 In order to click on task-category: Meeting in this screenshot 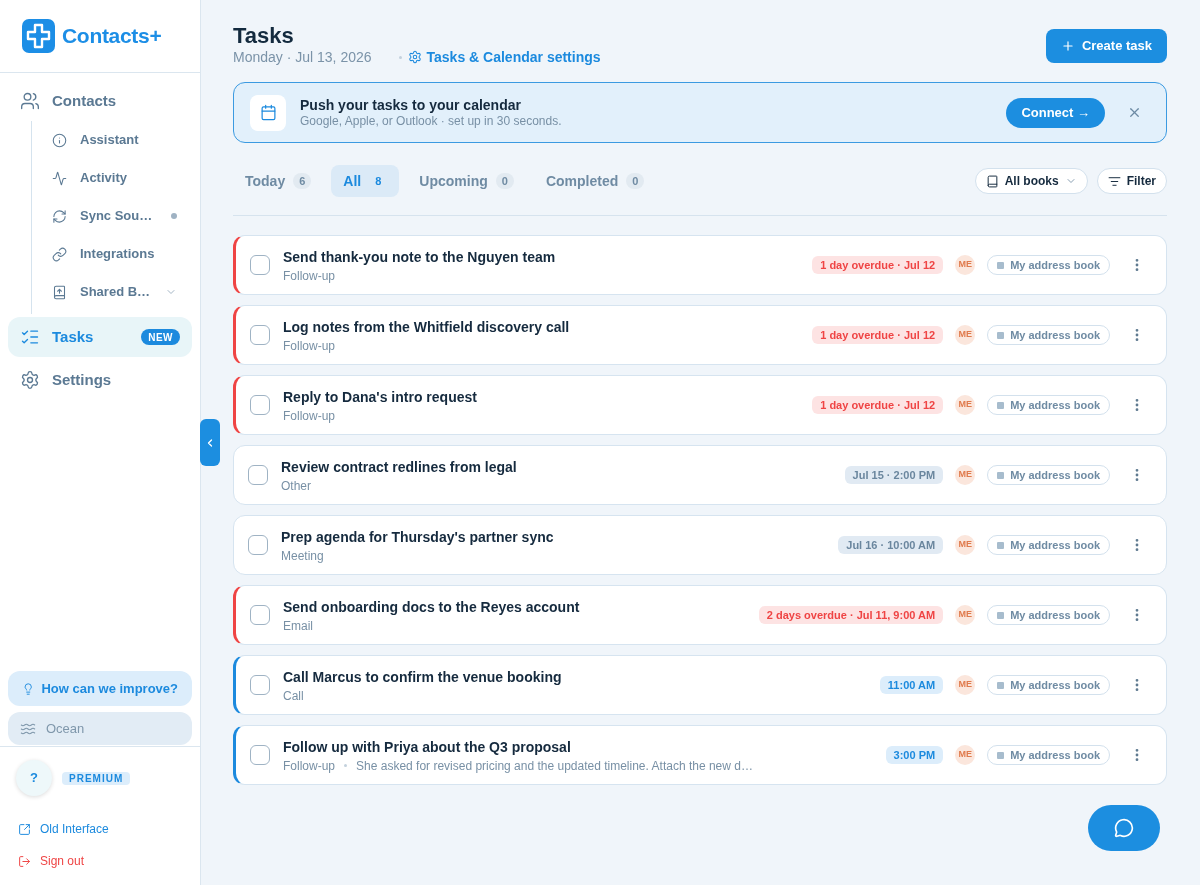, I will do `click(302, 555)`.